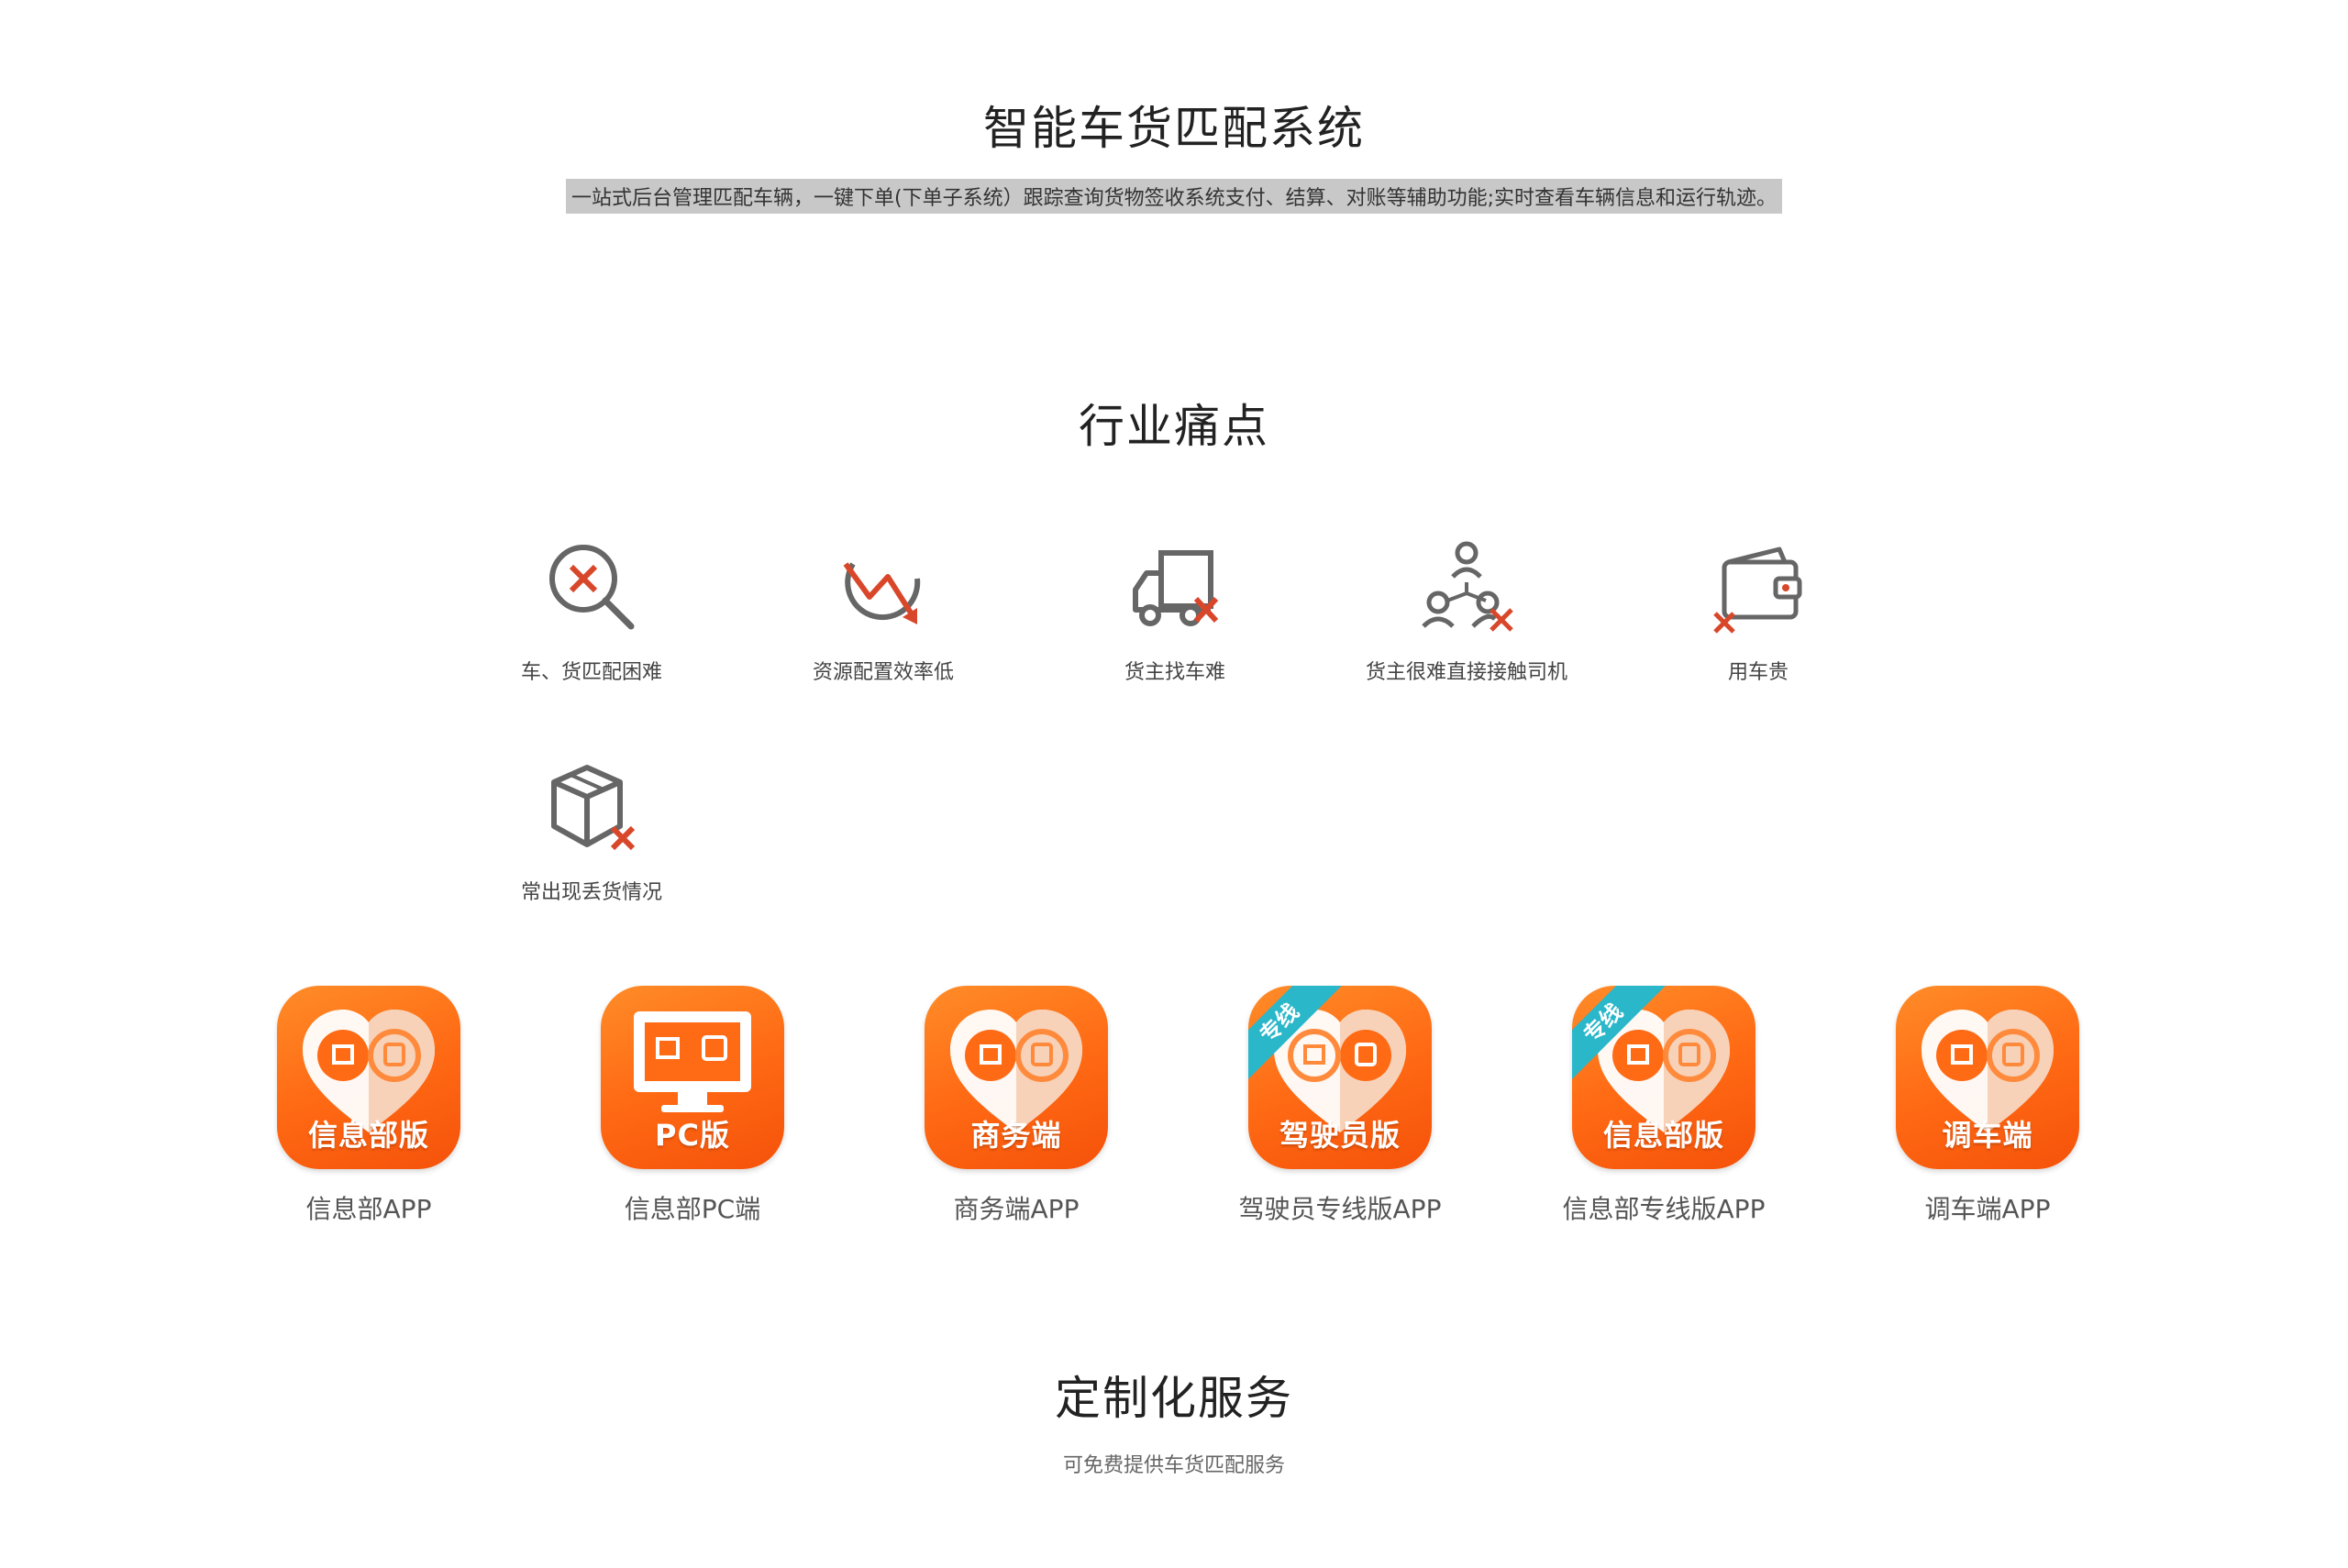 The width and height of the screenshot is (2348, 1568). I want to click on pain-label: 货主很难直接接触司机, so click(1466, 673).